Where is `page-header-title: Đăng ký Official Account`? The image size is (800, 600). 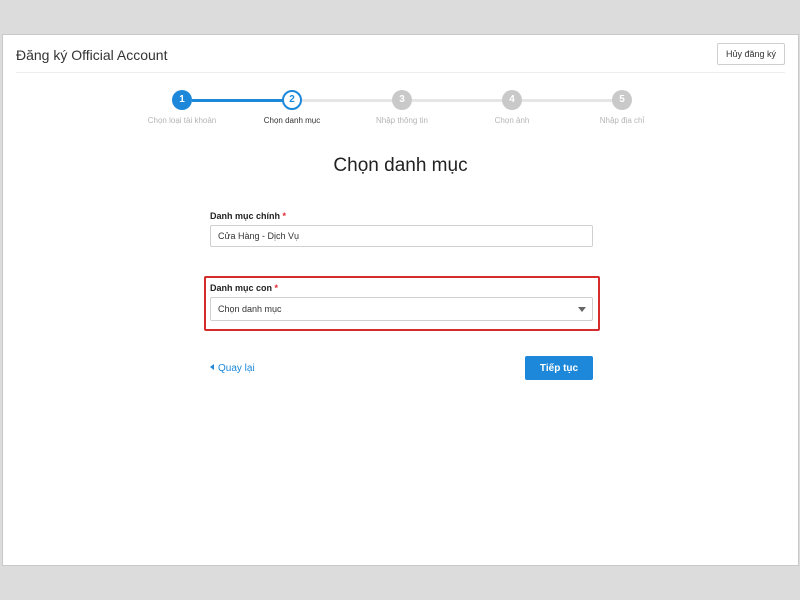
page-header-title: Đăng ký Official Account is located at coordinates (92, 55).